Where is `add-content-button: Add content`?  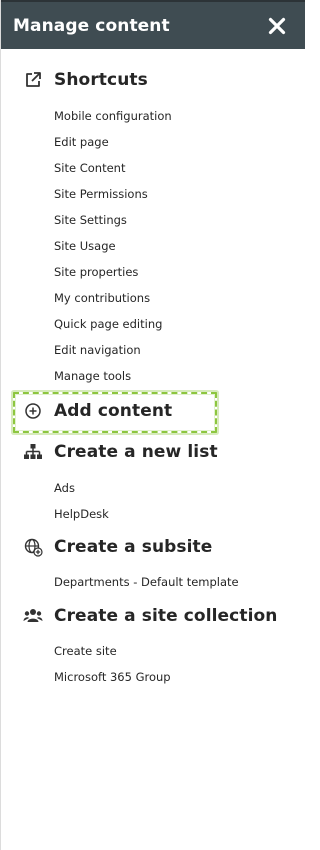 add-content-button: Add content is located at coordinates (97, 411).